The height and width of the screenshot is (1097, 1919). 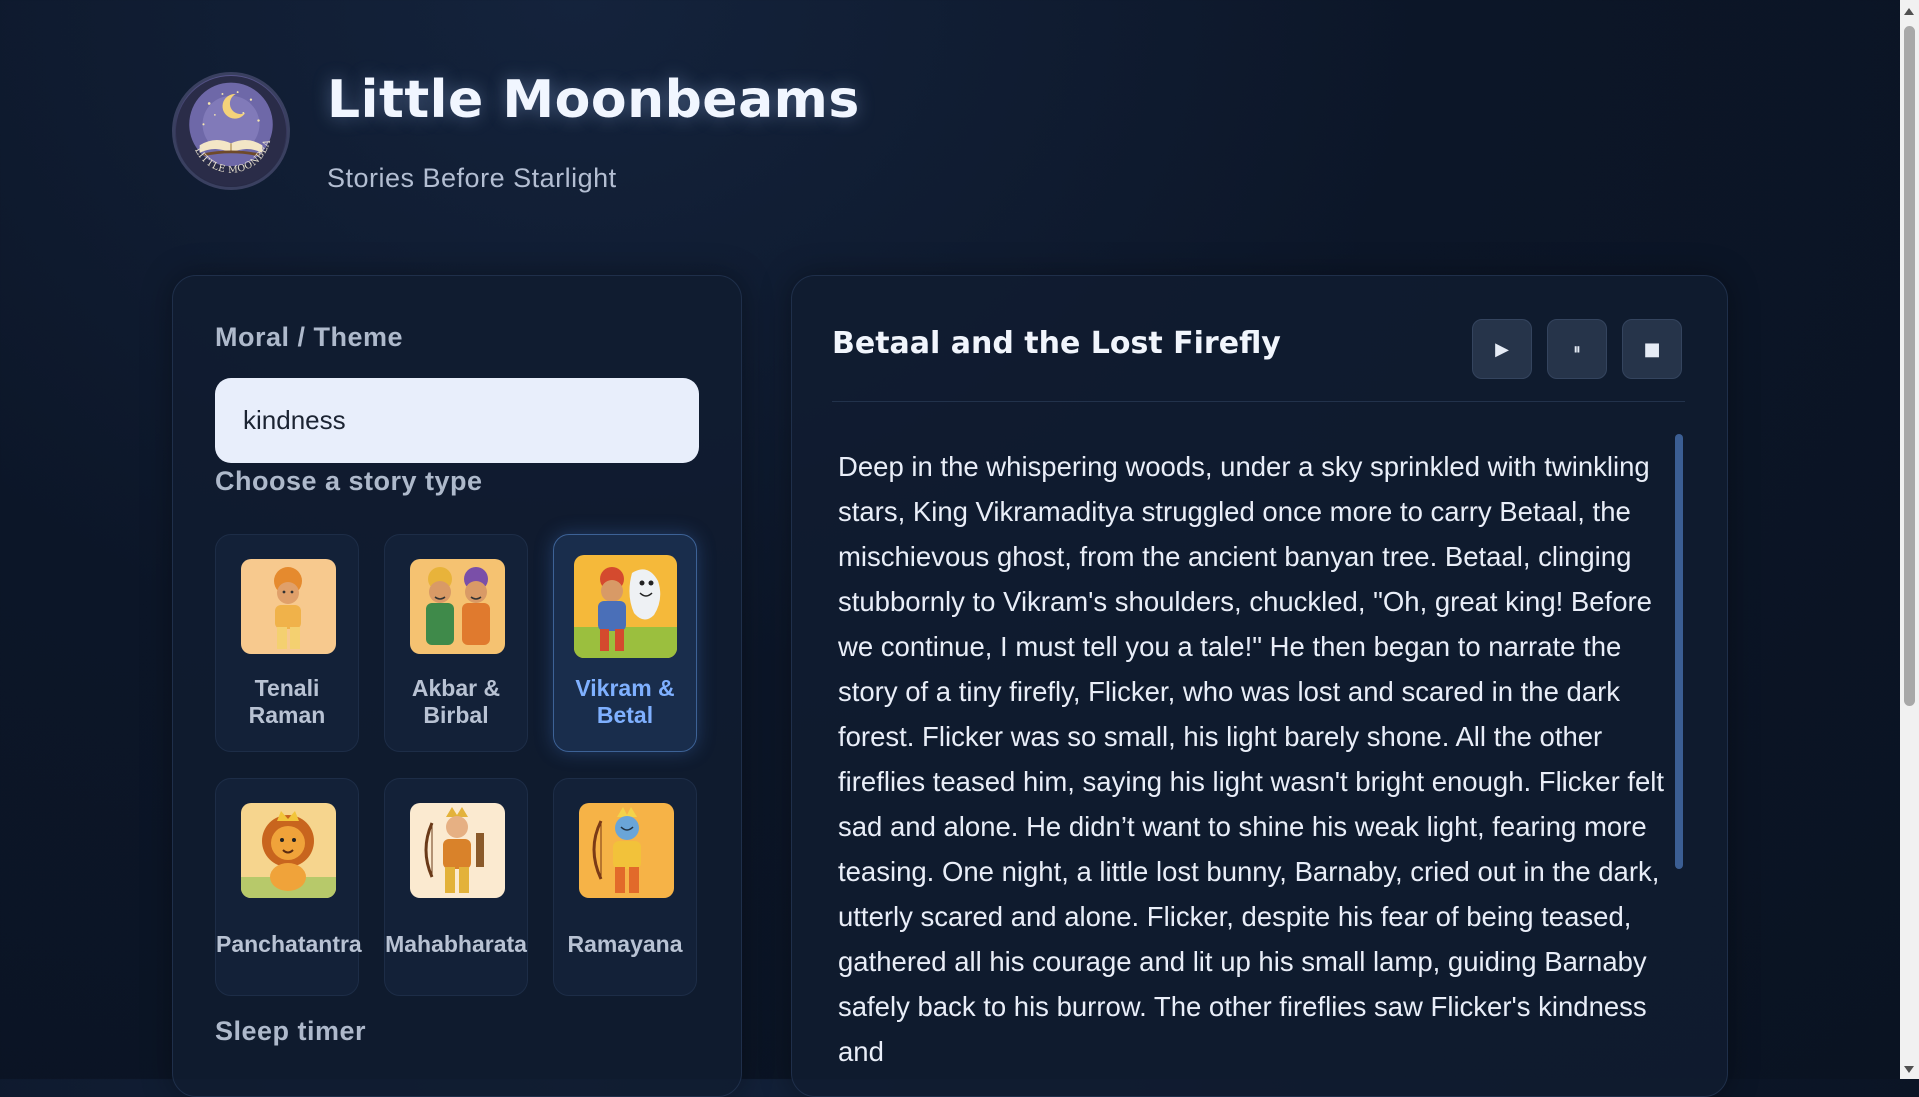 What do you see at coordinates (291, 1031) in the screenshot?
I see `sleep-timer-label: Sleep timer` at bounding box center [291, 1031].